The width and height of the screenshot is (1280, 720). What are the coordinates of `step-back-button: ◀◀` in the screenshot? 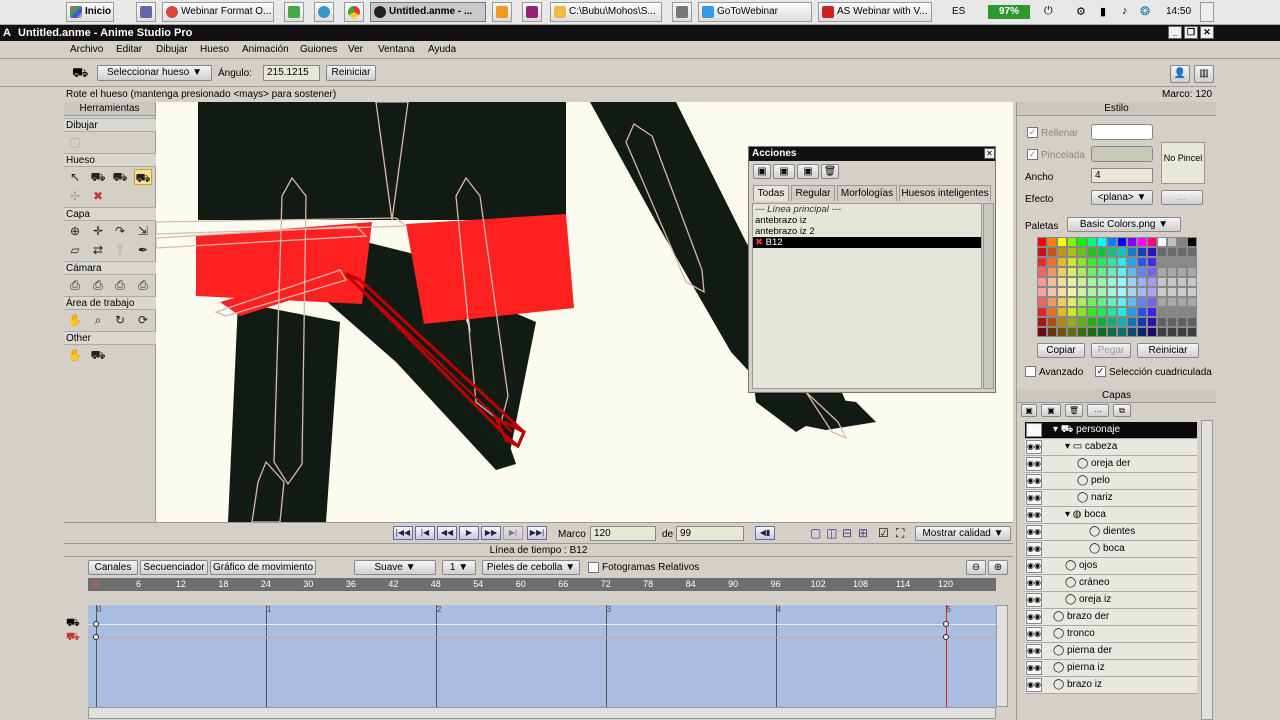 It's located at (447, 533).